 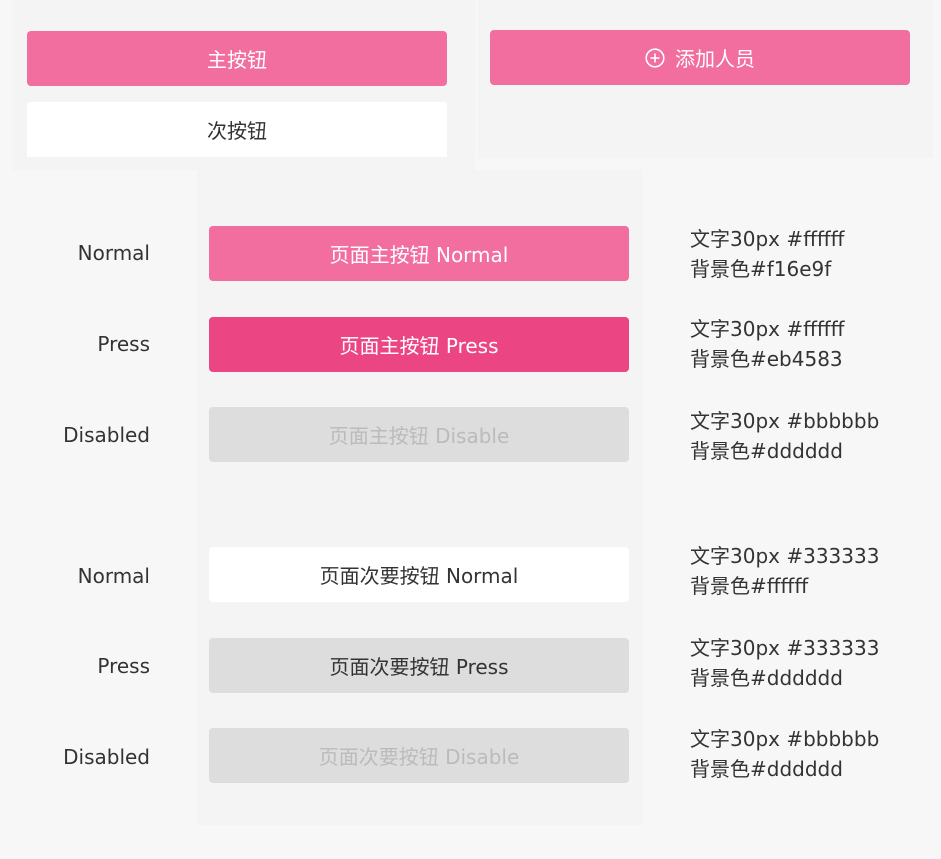 I want to click on plus-circle-icon, so click(x=655, y=57).